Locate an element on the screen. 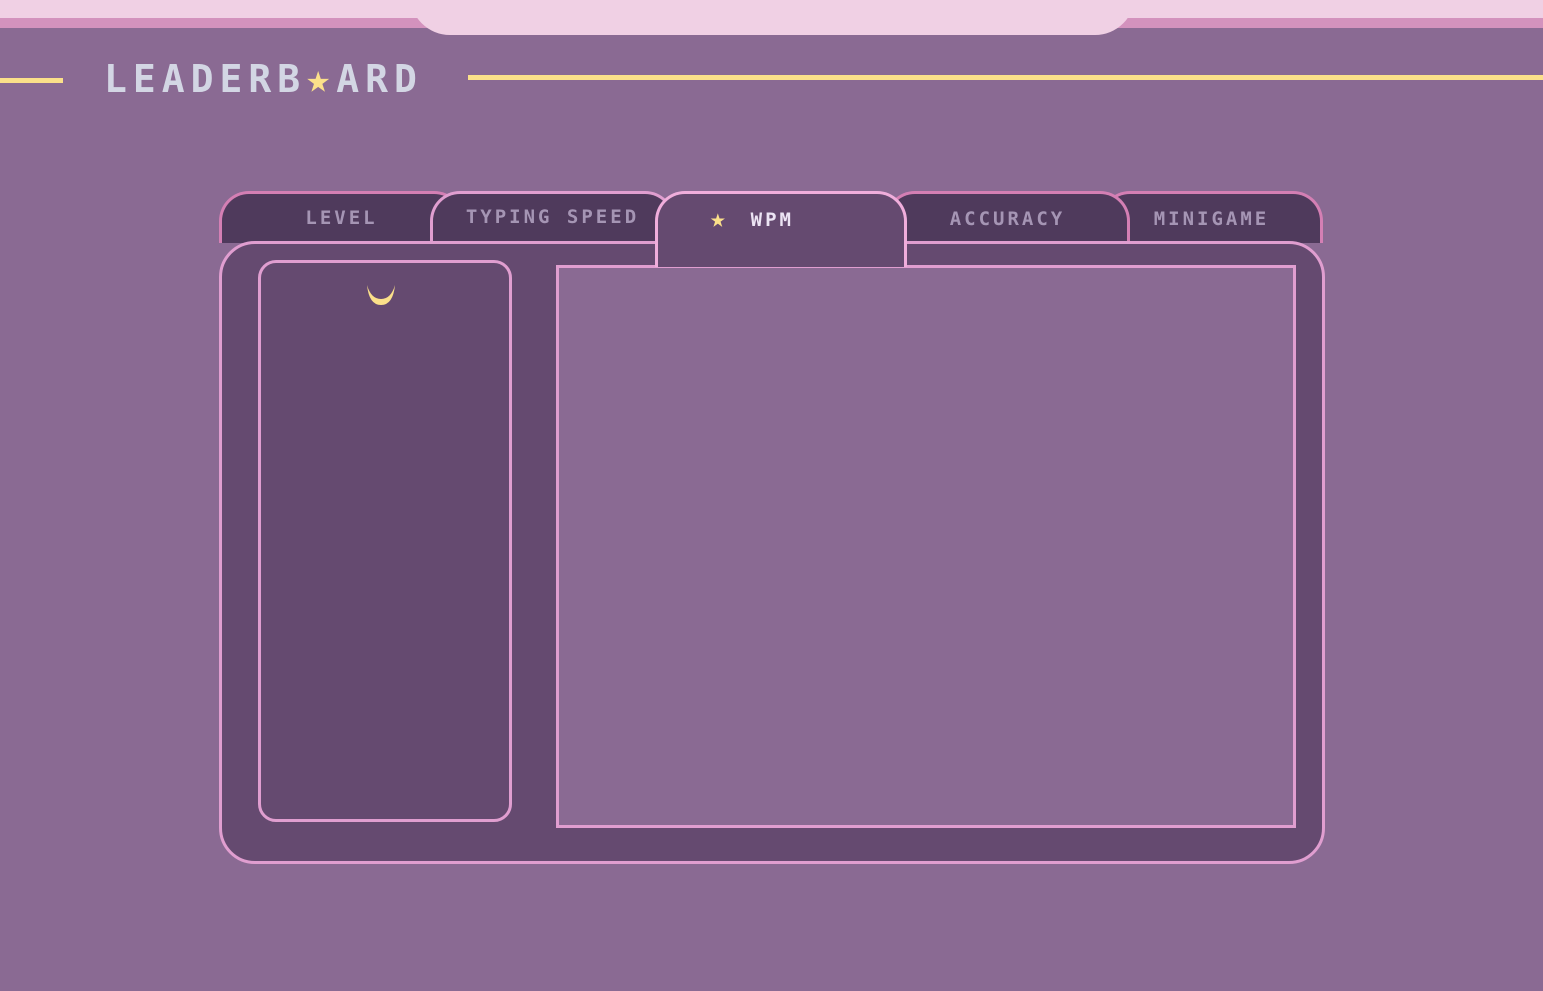  title-star-icon: ★ is located at coordinates (321, 79).